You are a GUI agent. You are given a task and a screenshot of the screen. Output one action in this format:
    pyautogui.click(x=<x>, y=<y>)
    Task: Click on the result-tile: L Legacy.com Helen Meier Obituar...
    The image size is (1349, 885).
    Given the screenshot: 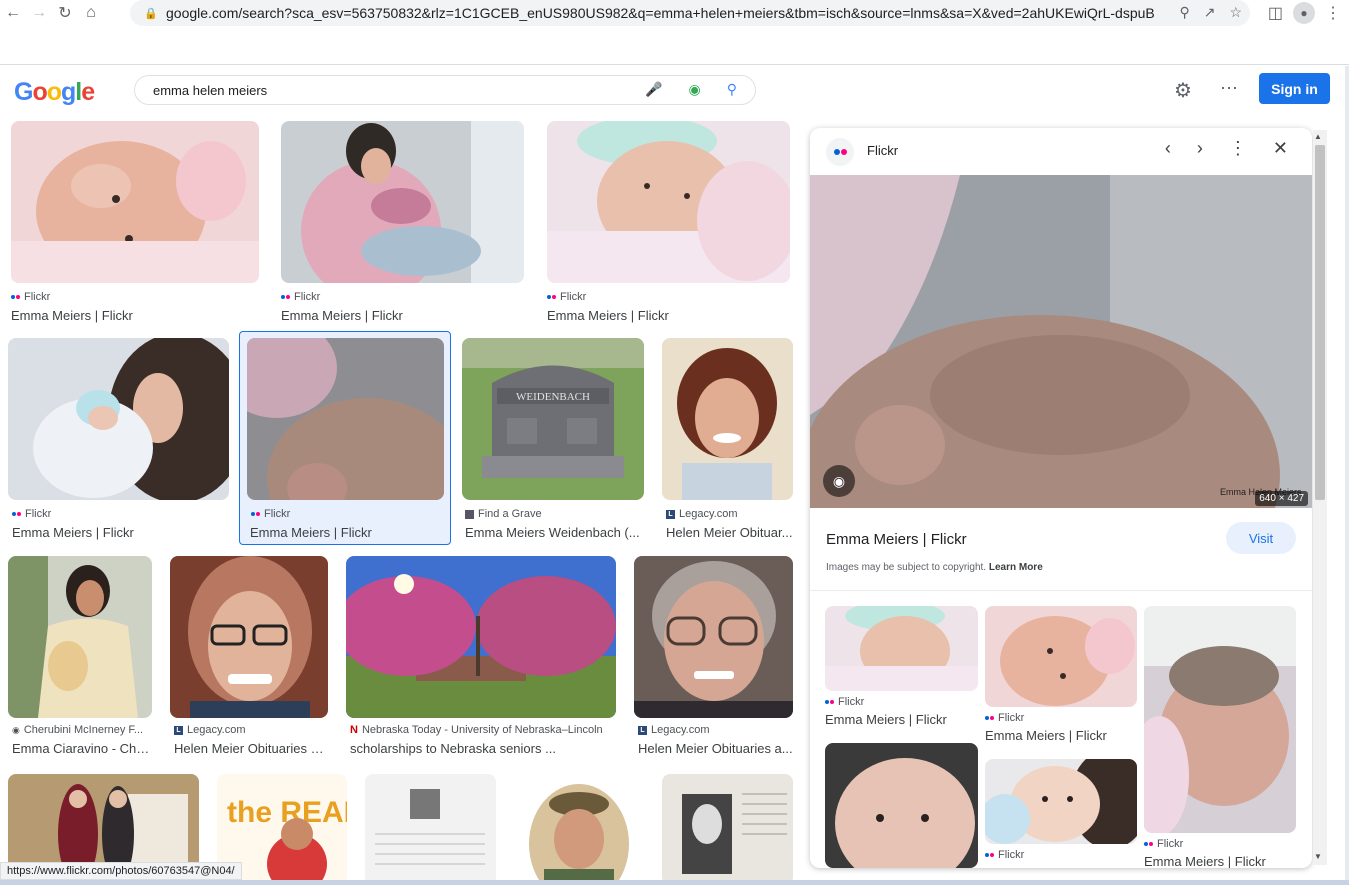 What is the action you would take?
    pyautogui.click(x=727, y=439)
    